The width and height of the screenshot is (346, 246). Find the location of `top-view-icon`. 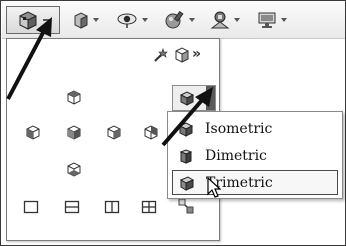

top-view-icon is located at coordinates (74, 97).